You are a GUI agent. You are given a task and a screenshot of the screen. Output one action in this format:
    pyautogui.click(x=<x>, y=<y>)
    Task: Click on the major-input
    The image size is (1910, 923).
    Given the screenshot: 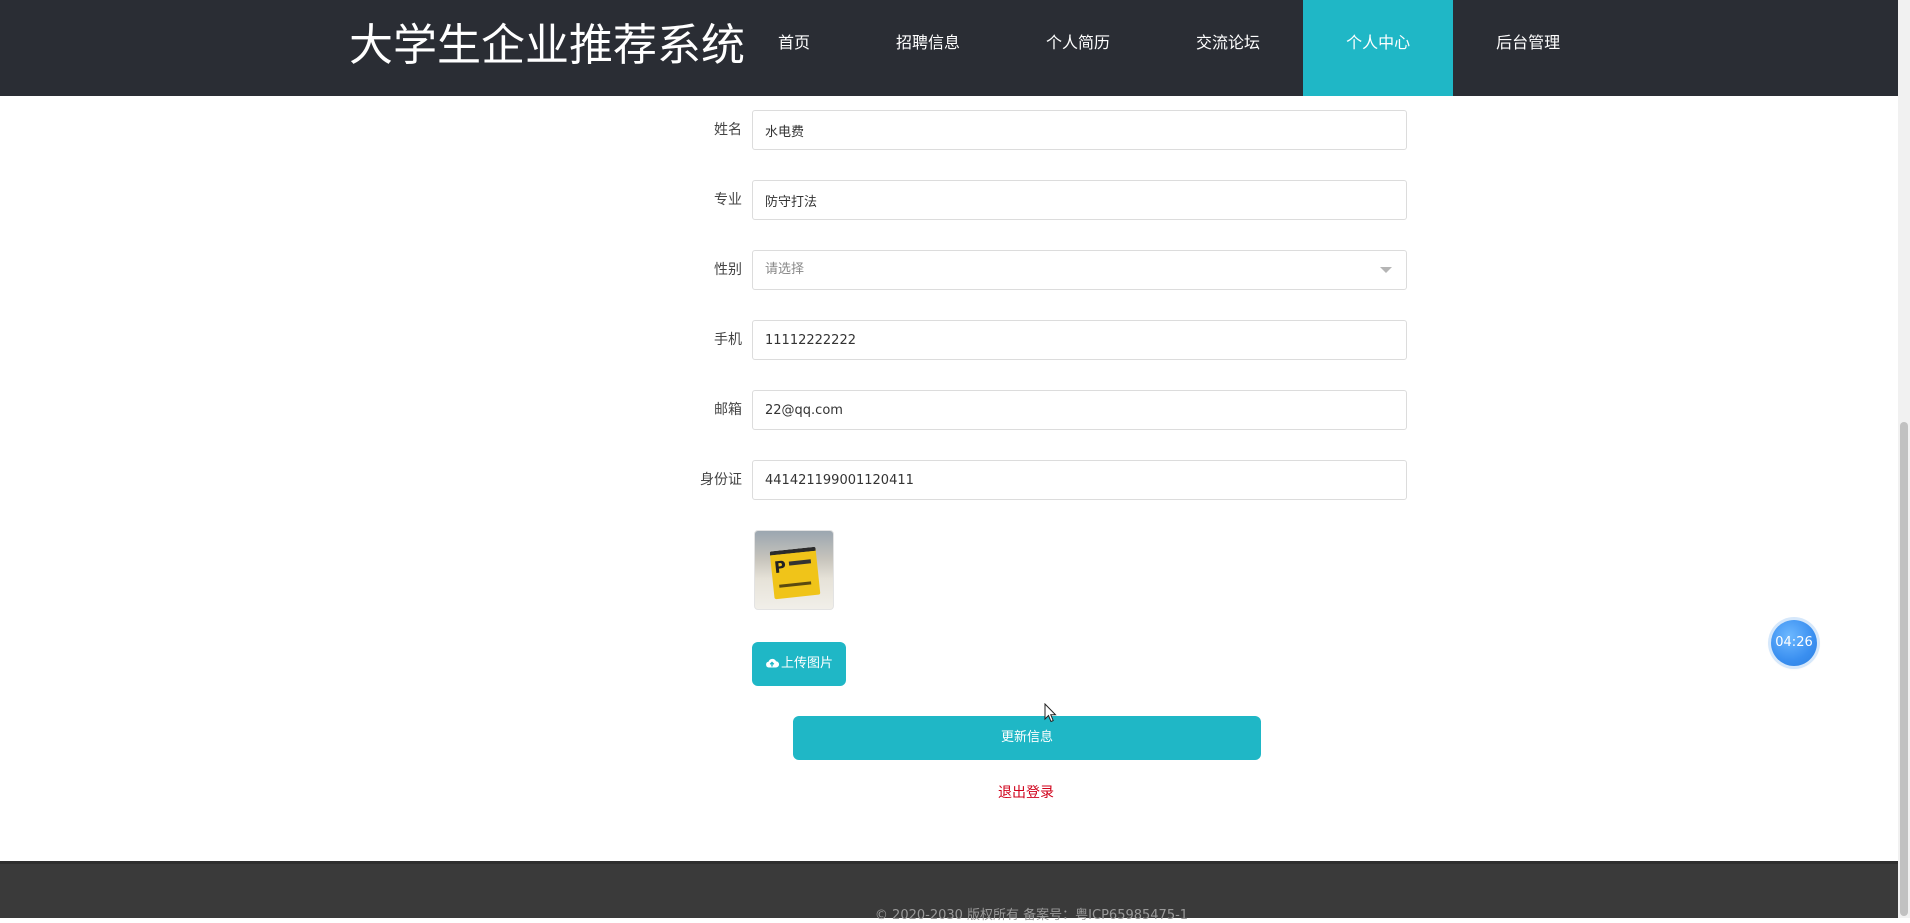 What is the action you would take?
    pyautogui.click(x=1079, y=200)
    